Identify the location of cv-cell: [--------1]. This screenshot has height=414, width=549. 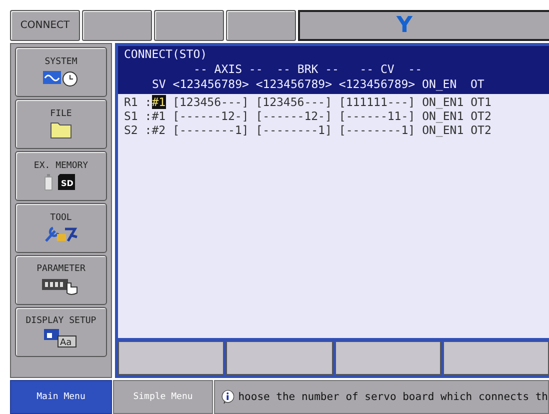
(377, 130).